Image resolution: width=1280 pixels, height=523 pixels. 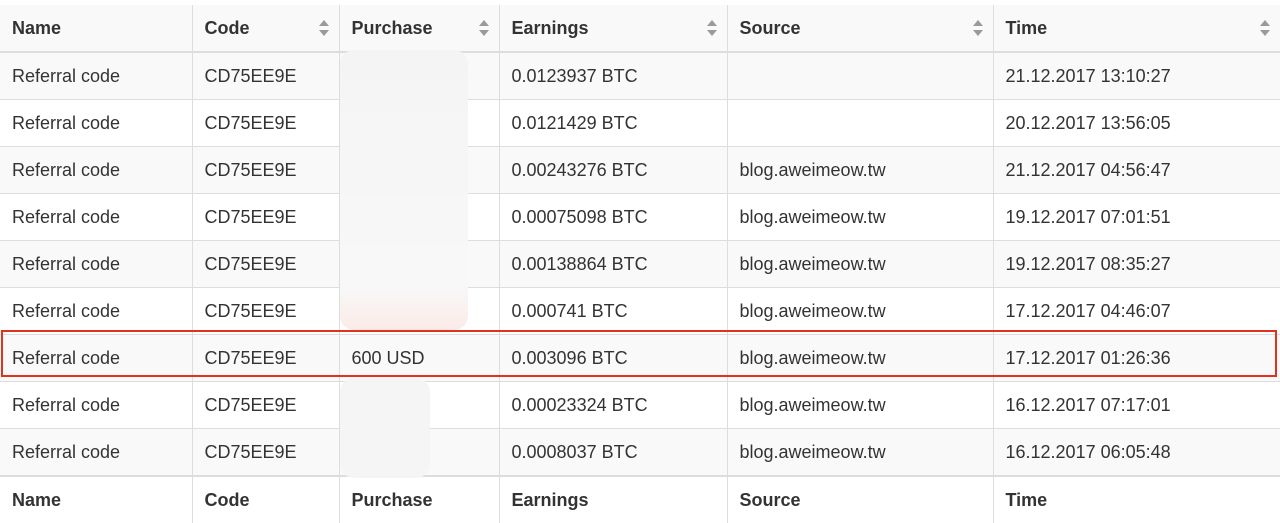 I want to click on cell-earnings: 0.0123937 BTC, so click(x=613, y=75).